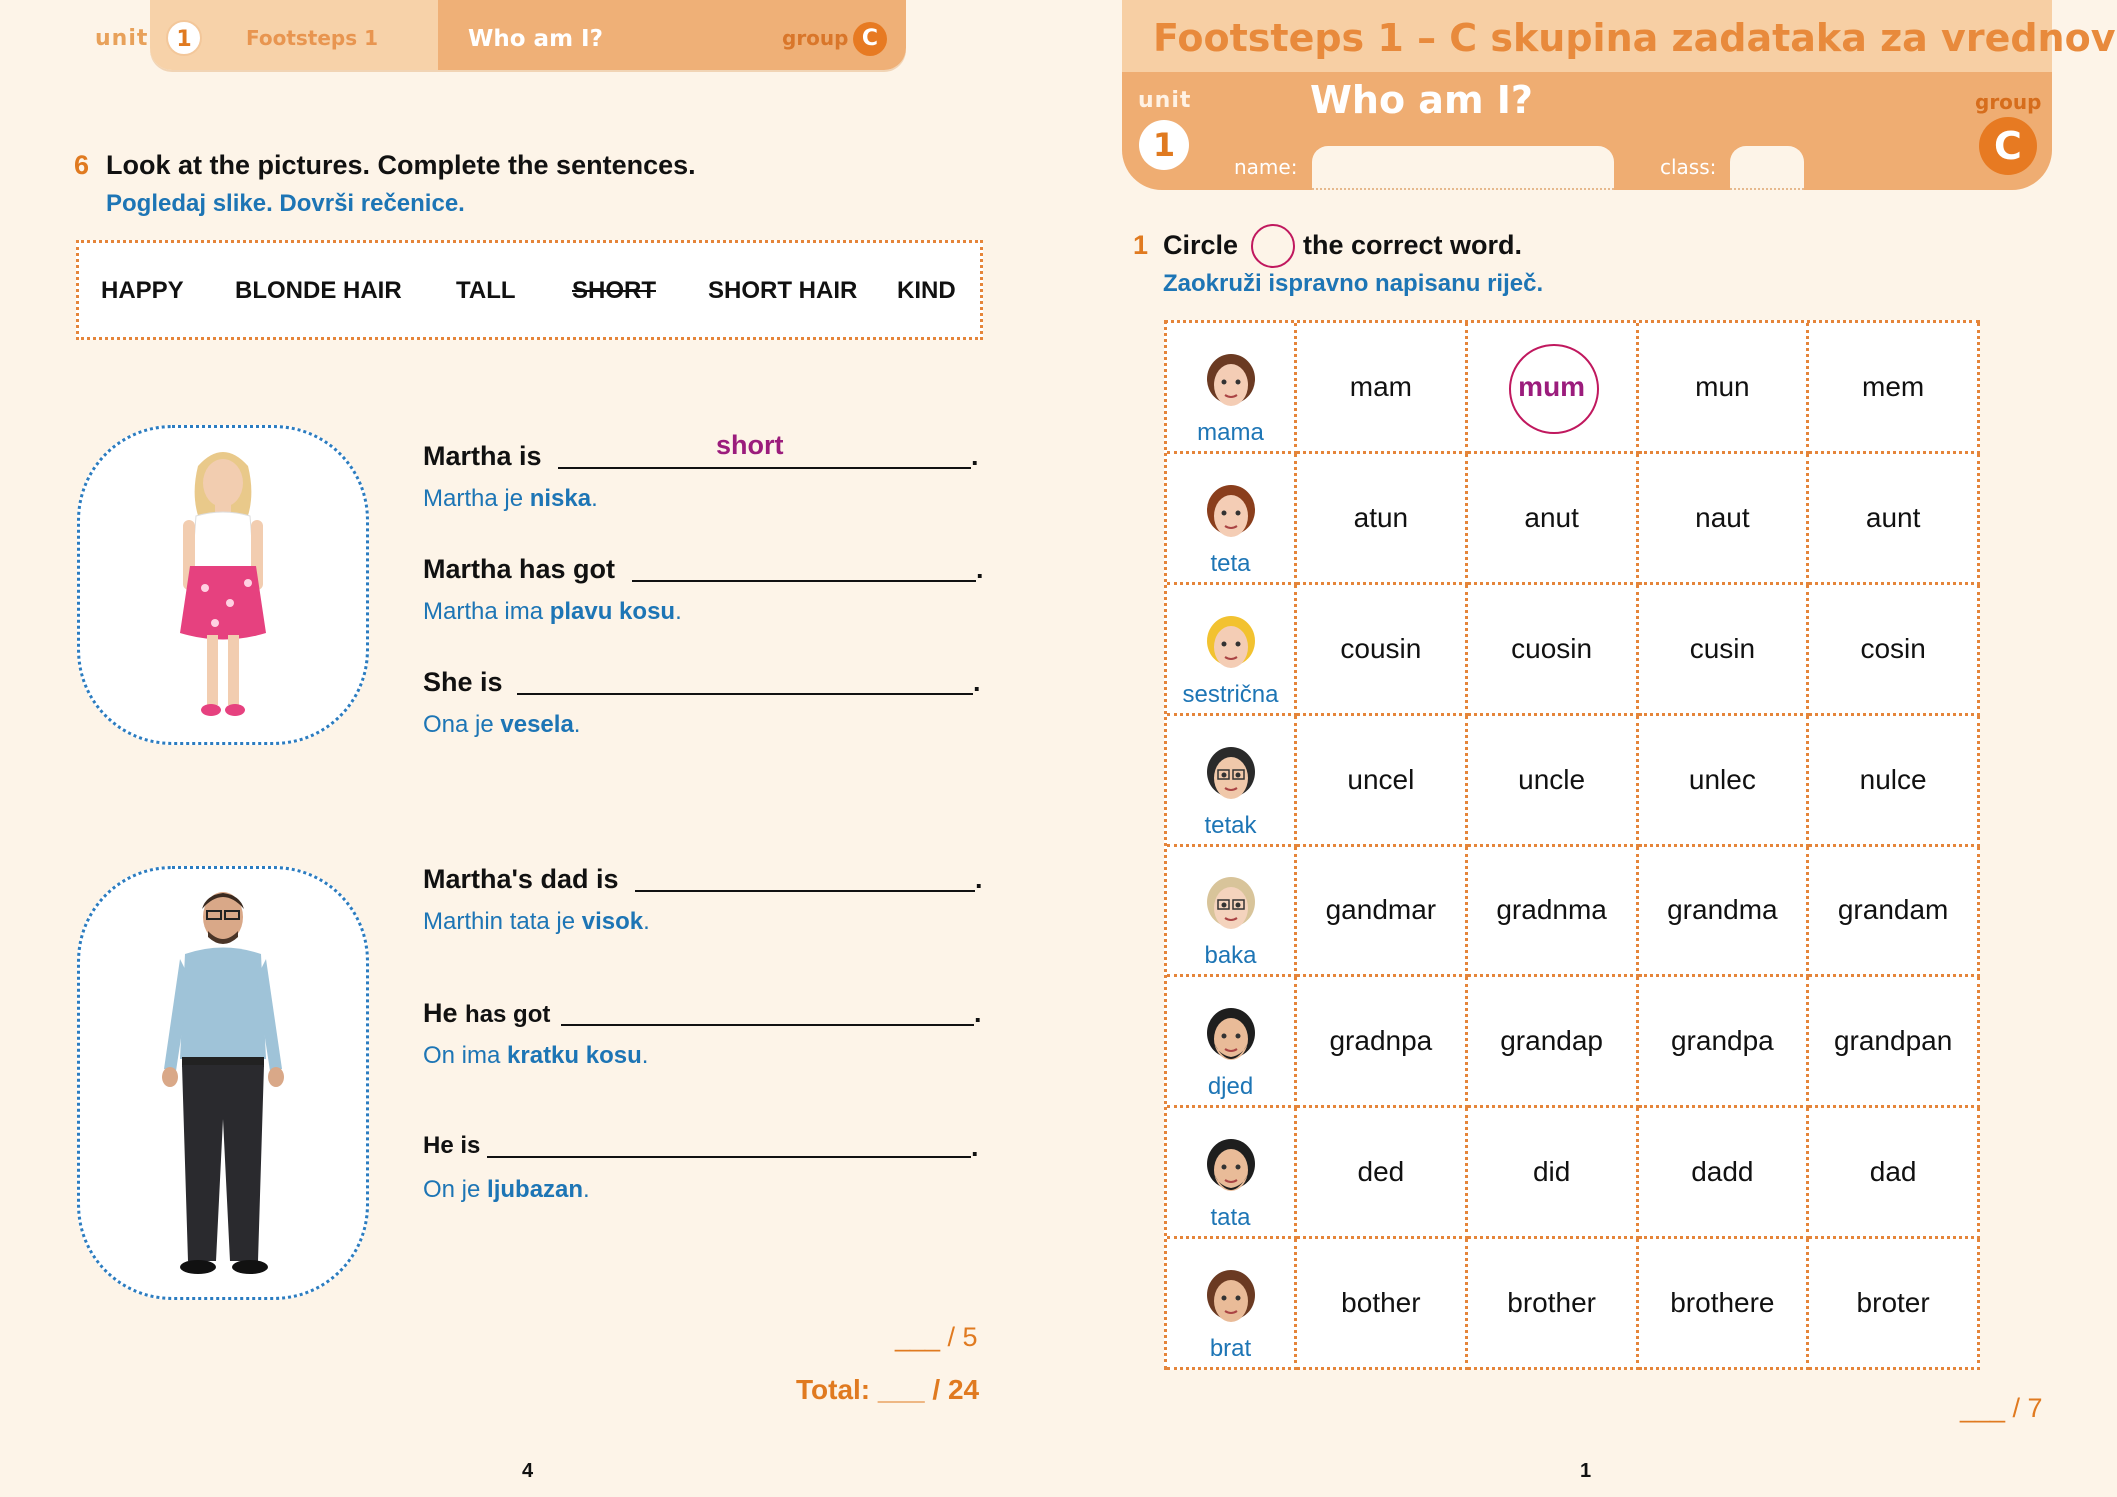  Describe the element at coordinates (1724, 1304) in the screenshot. I see `word-option: brothere` at that location.